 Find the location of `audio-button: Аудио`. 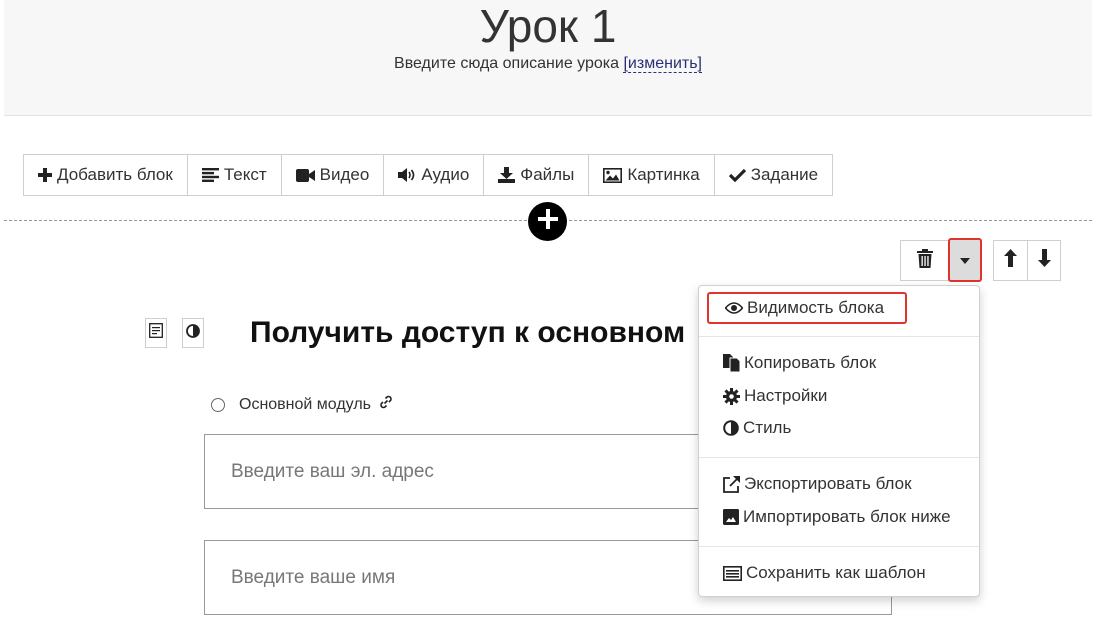

audio-button: Аудио is located at coordinates (434, 175).